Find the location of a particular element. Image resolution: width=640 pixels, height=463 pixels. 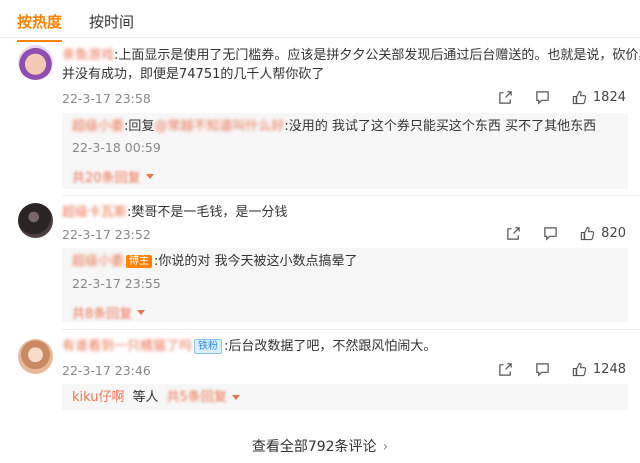

reply-text: 超级小委 博主:你说的对 我今天被这小数点搞晕了 is located at coordinates (215, 261).